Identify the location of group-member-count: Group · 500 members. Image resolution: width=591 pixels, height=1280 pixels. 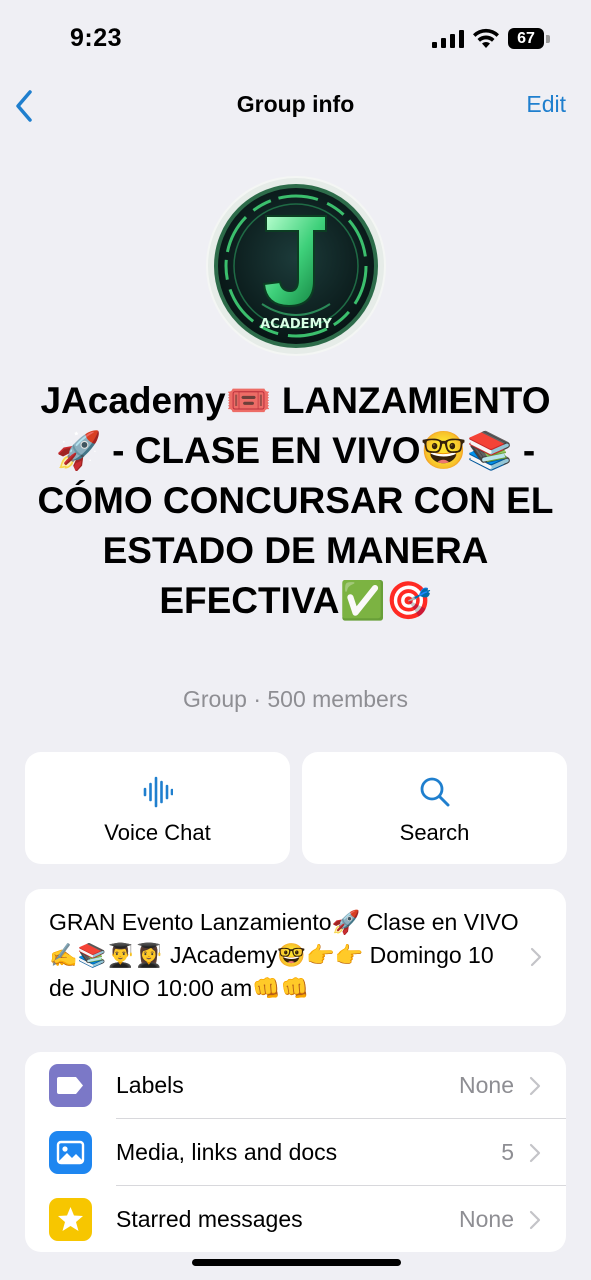
(295, 699).